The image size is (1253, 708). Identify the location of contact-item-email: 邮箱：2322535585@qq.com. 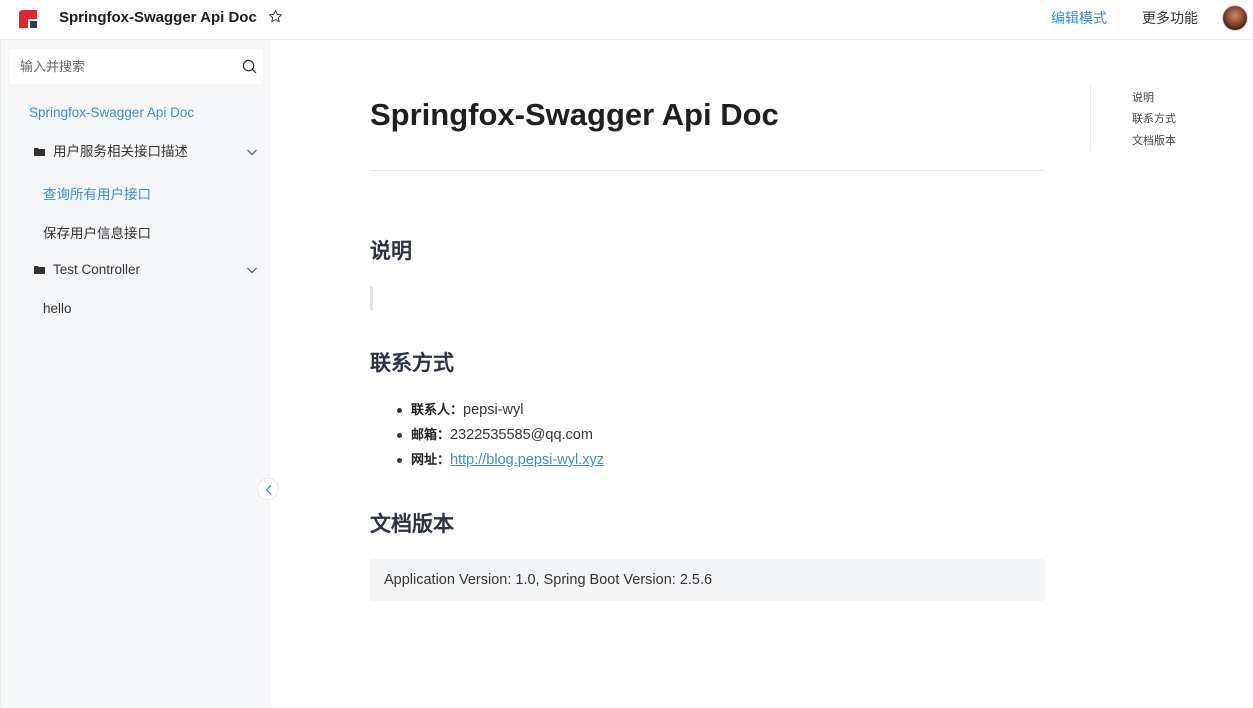
(487, 437).